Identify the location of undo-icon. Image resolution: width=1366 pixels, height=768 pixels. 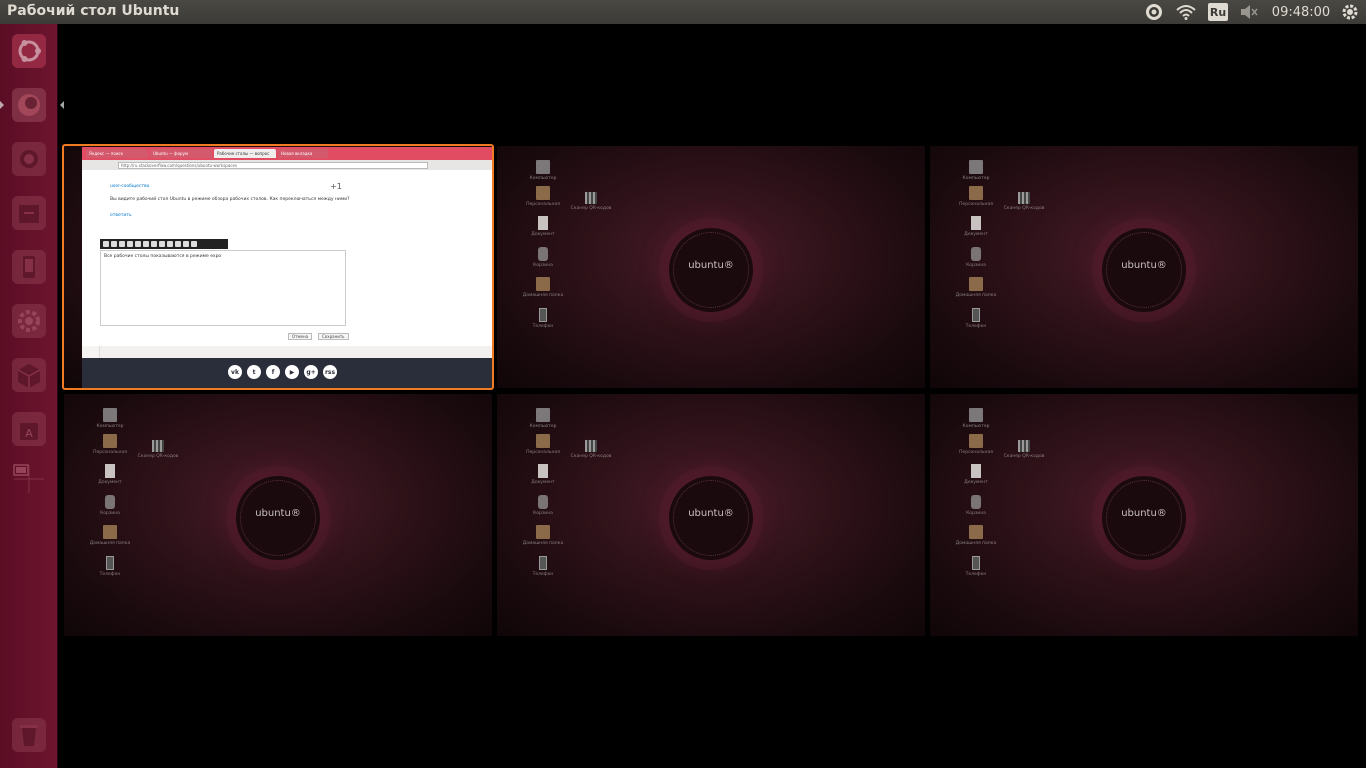
(170, 244).